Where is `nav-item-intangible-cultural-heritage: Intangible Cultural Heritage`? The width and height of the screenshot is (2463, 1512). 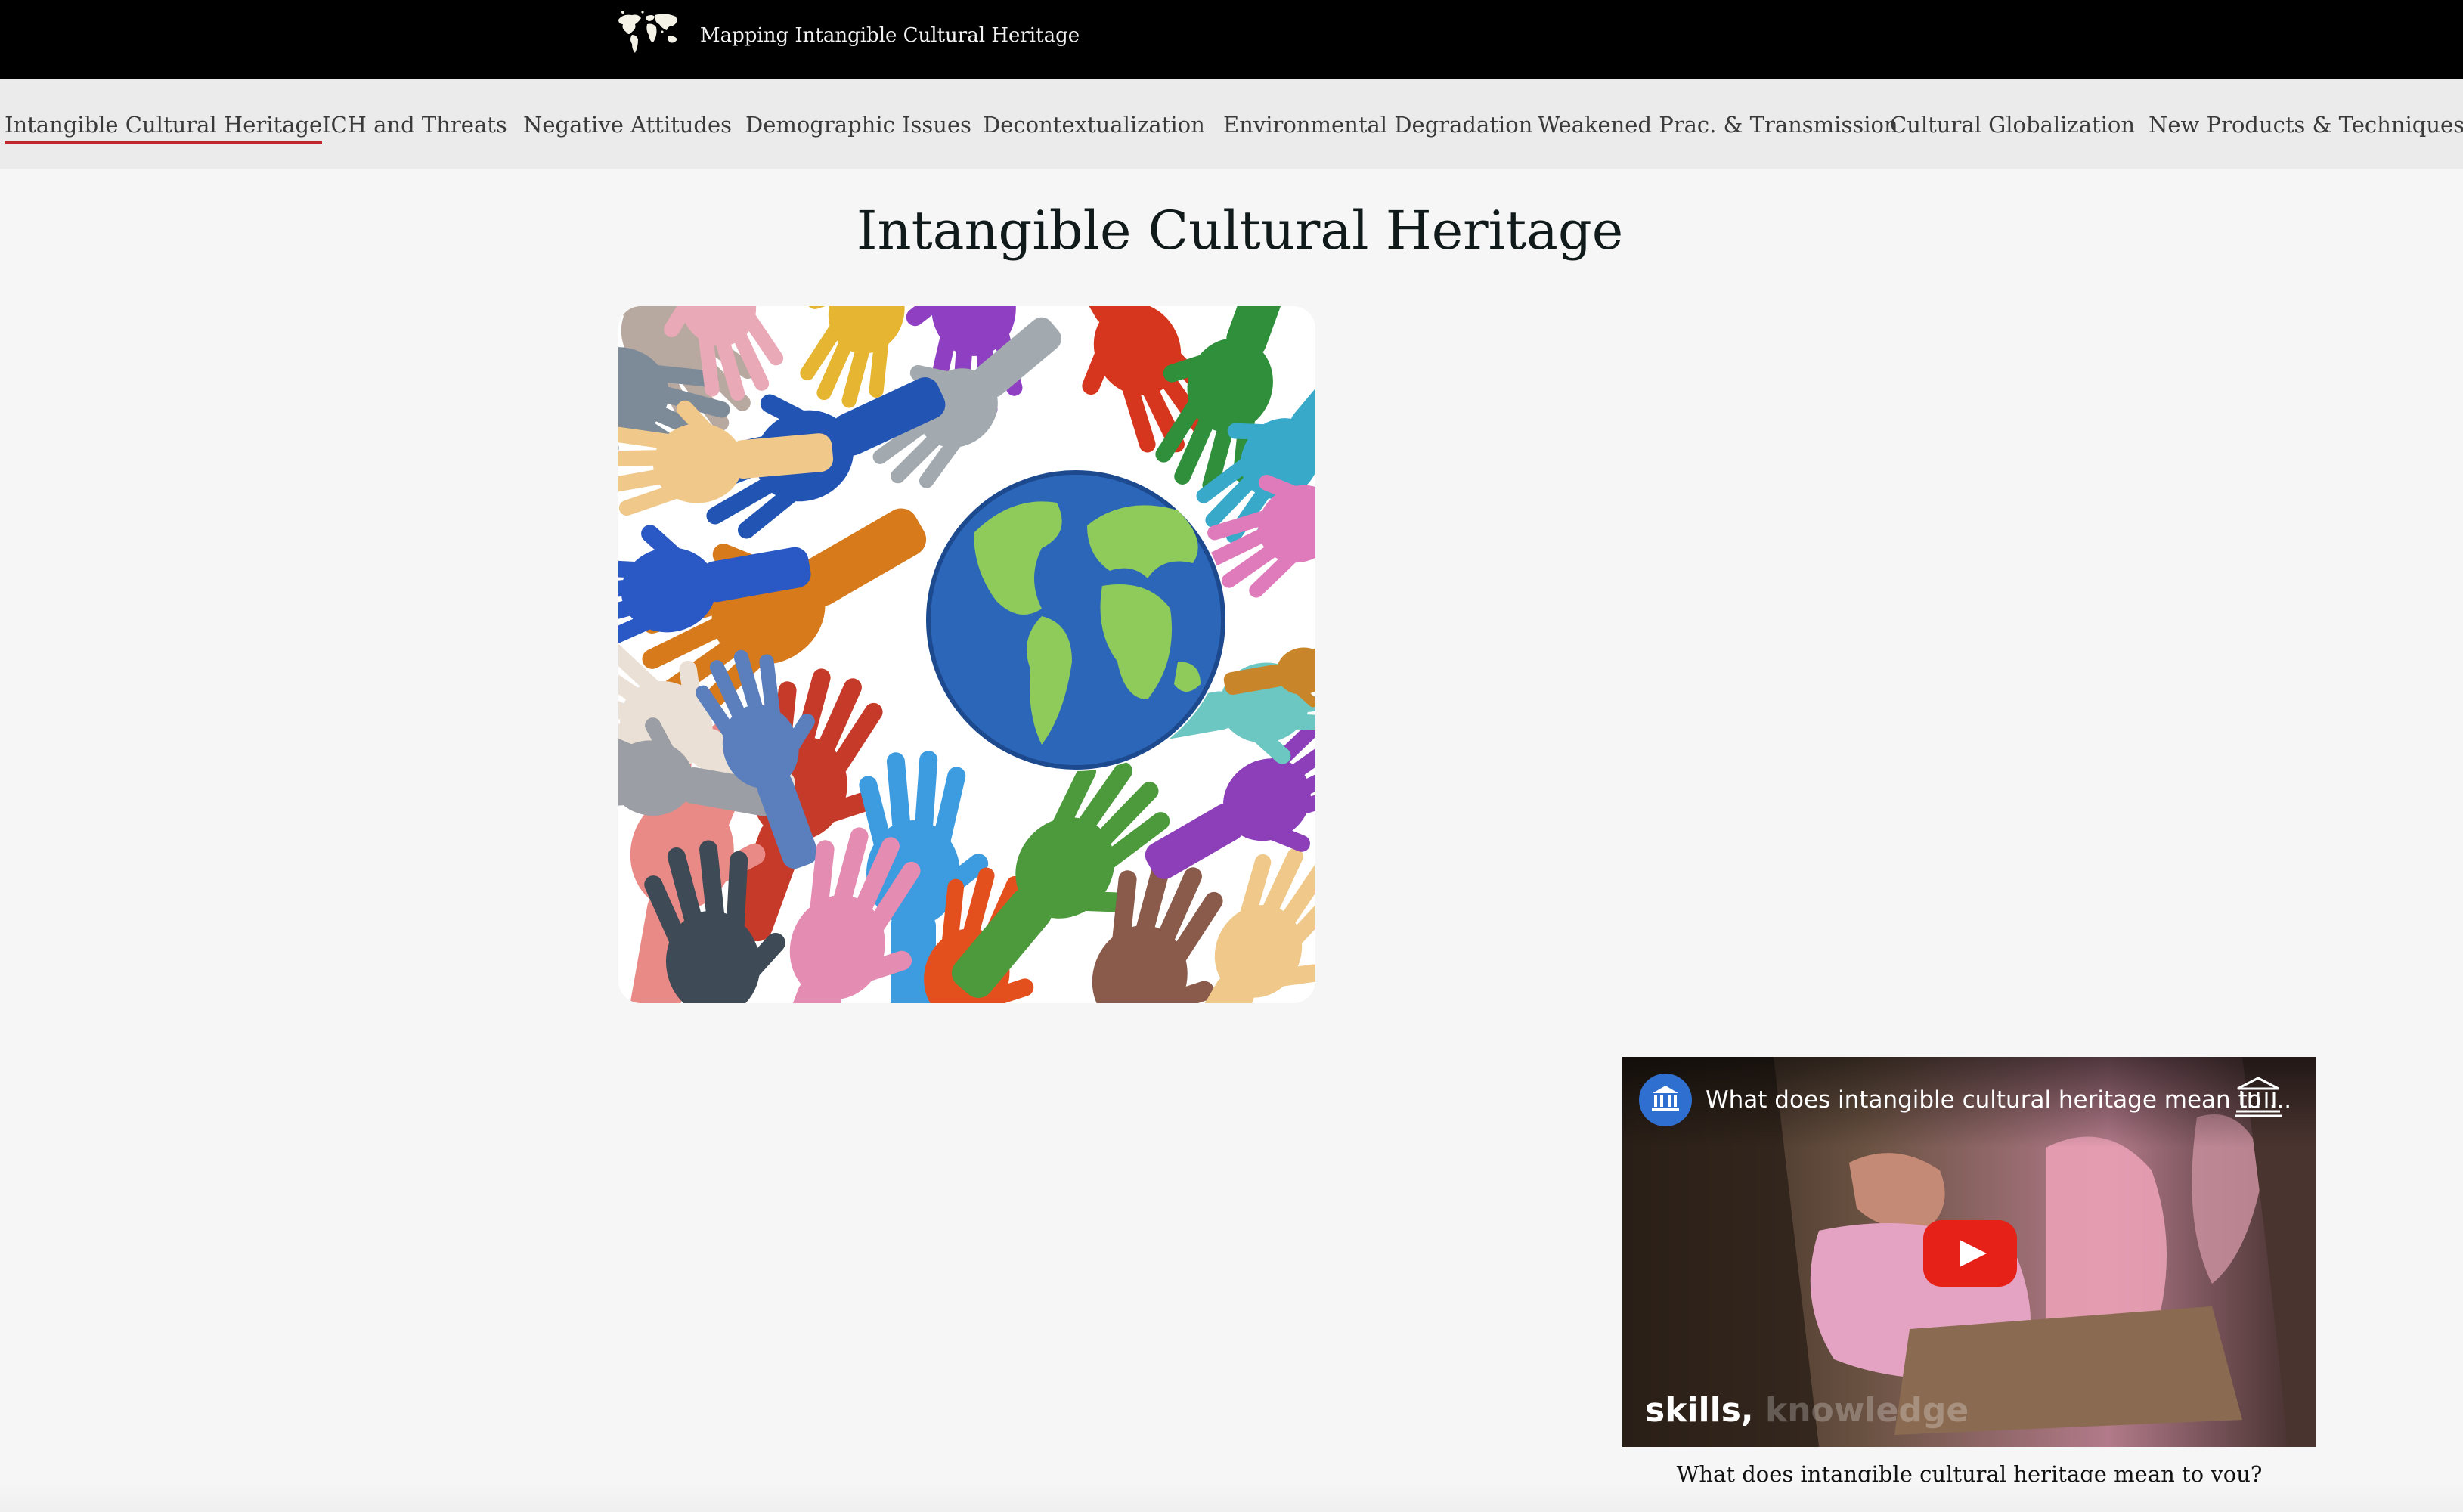
nav-item-intangible-cultural-heritage: Intangible Cultural Heritage is located at coordinates (164, 127).